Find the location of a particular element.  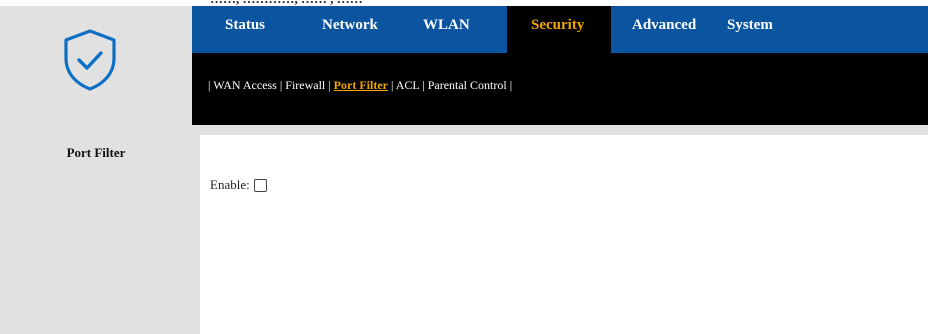

nav-system-label: System is located at coordinates (750, 25).